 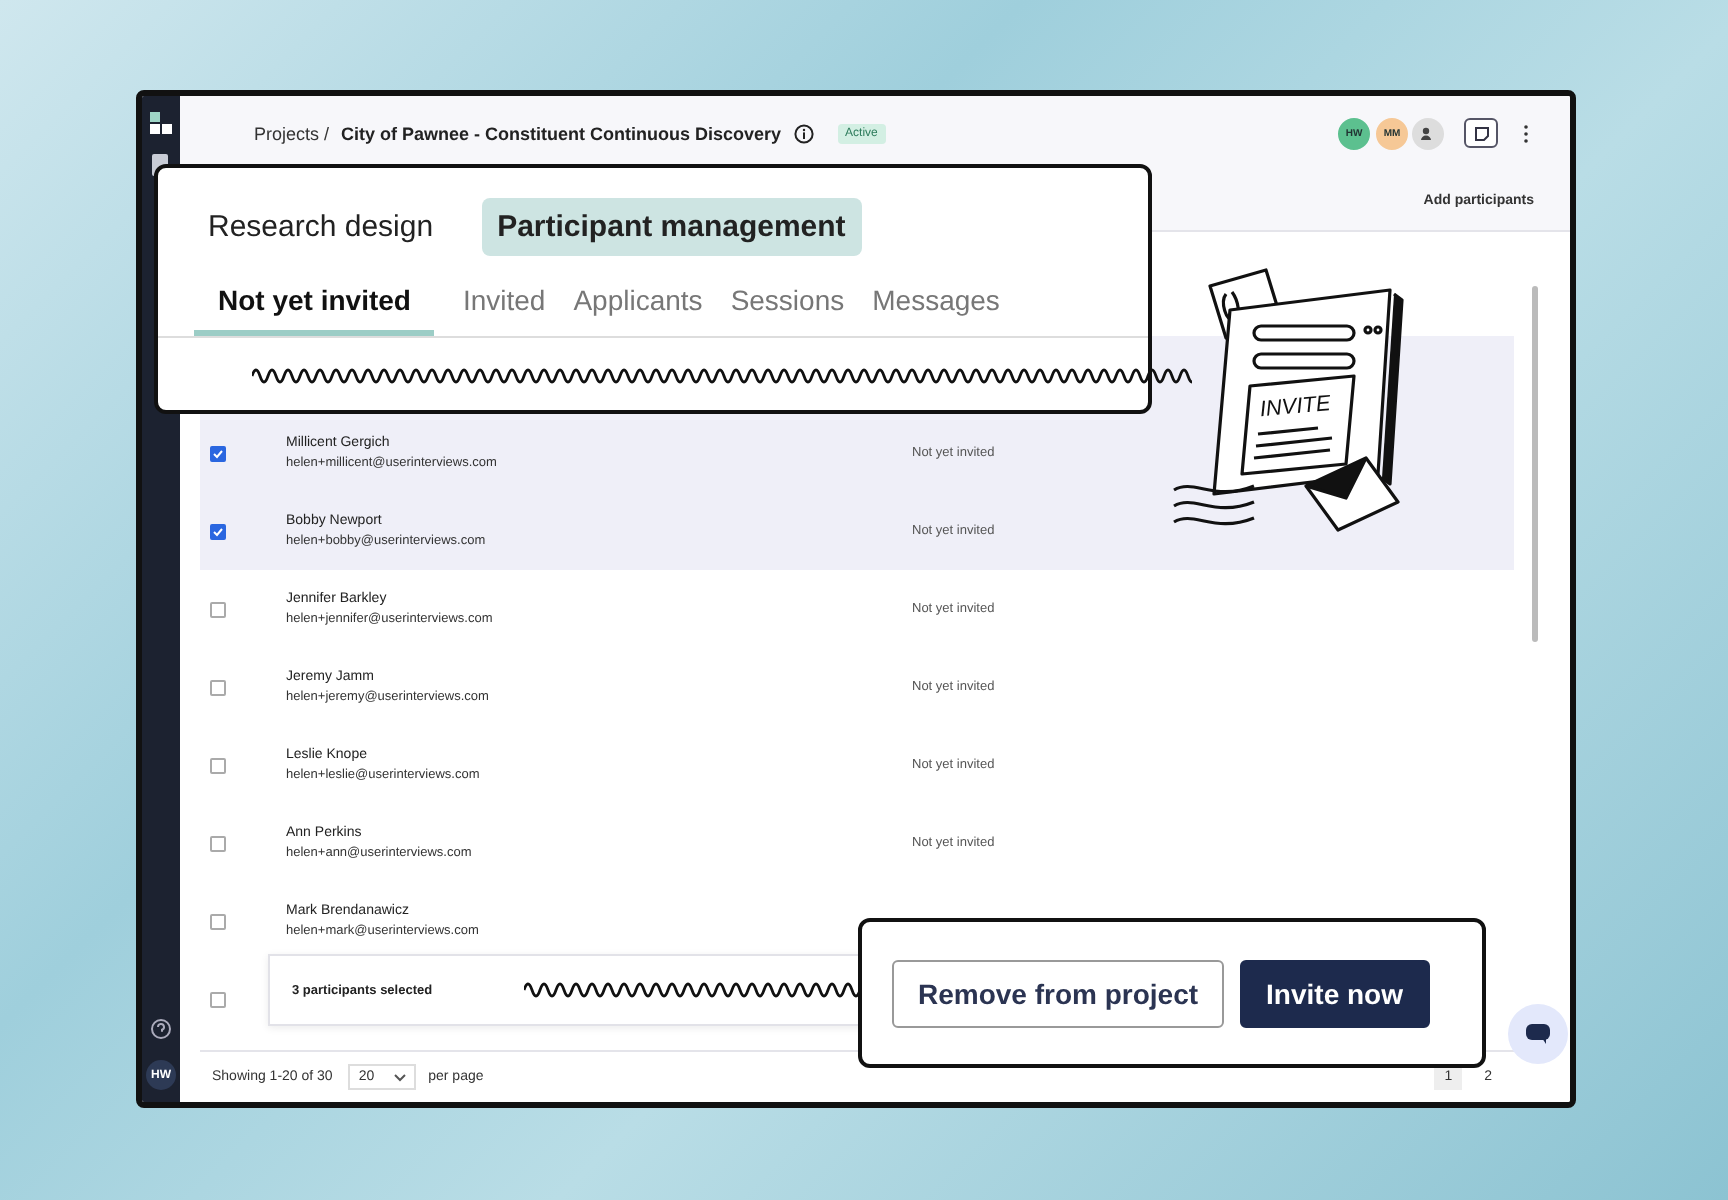 What do you see at coordinates (561, 133) in the screenshot?
I see `project-title: City of Pawnee - Constituent Continuous Discovery` at bounding box center [561, 133].